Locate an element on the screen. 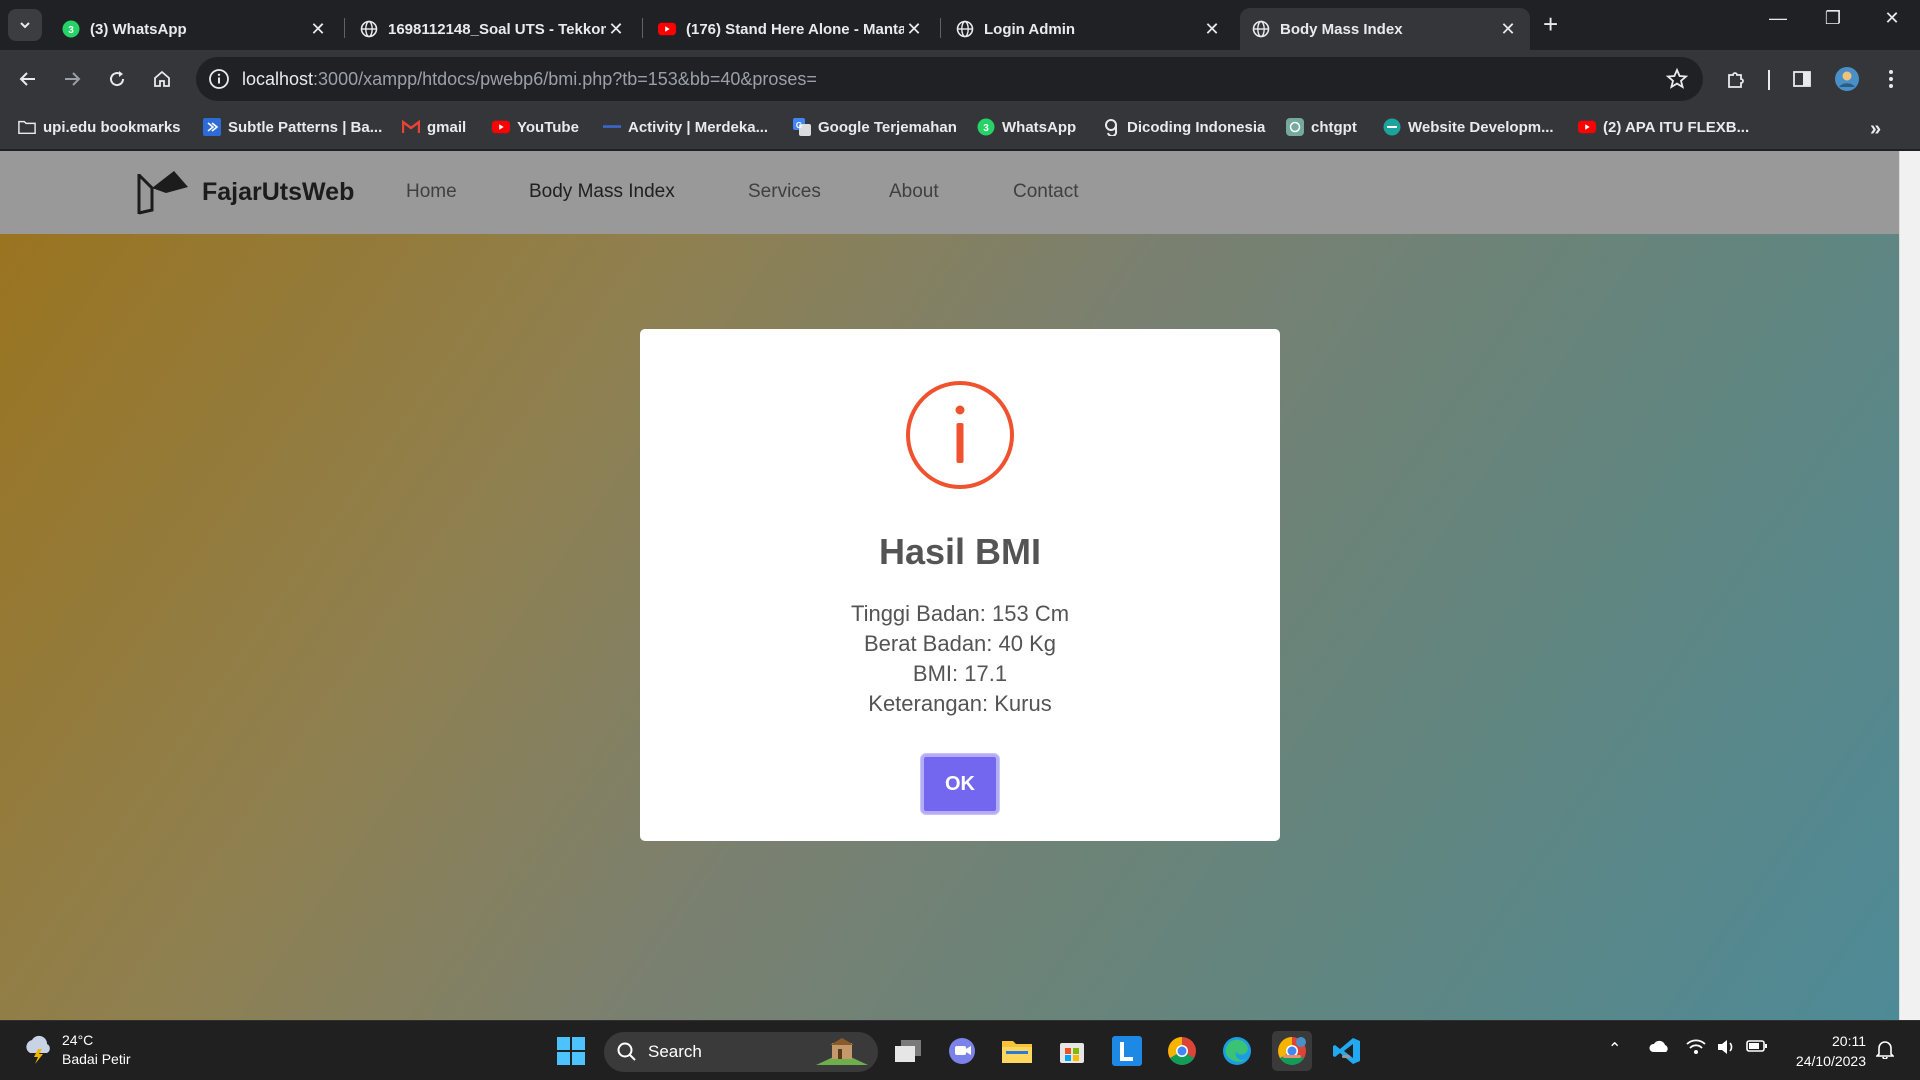 Image resolution: width=1920 pixels, height=1080 pixels. side-panel-button is located at coordinates (1802, 79).